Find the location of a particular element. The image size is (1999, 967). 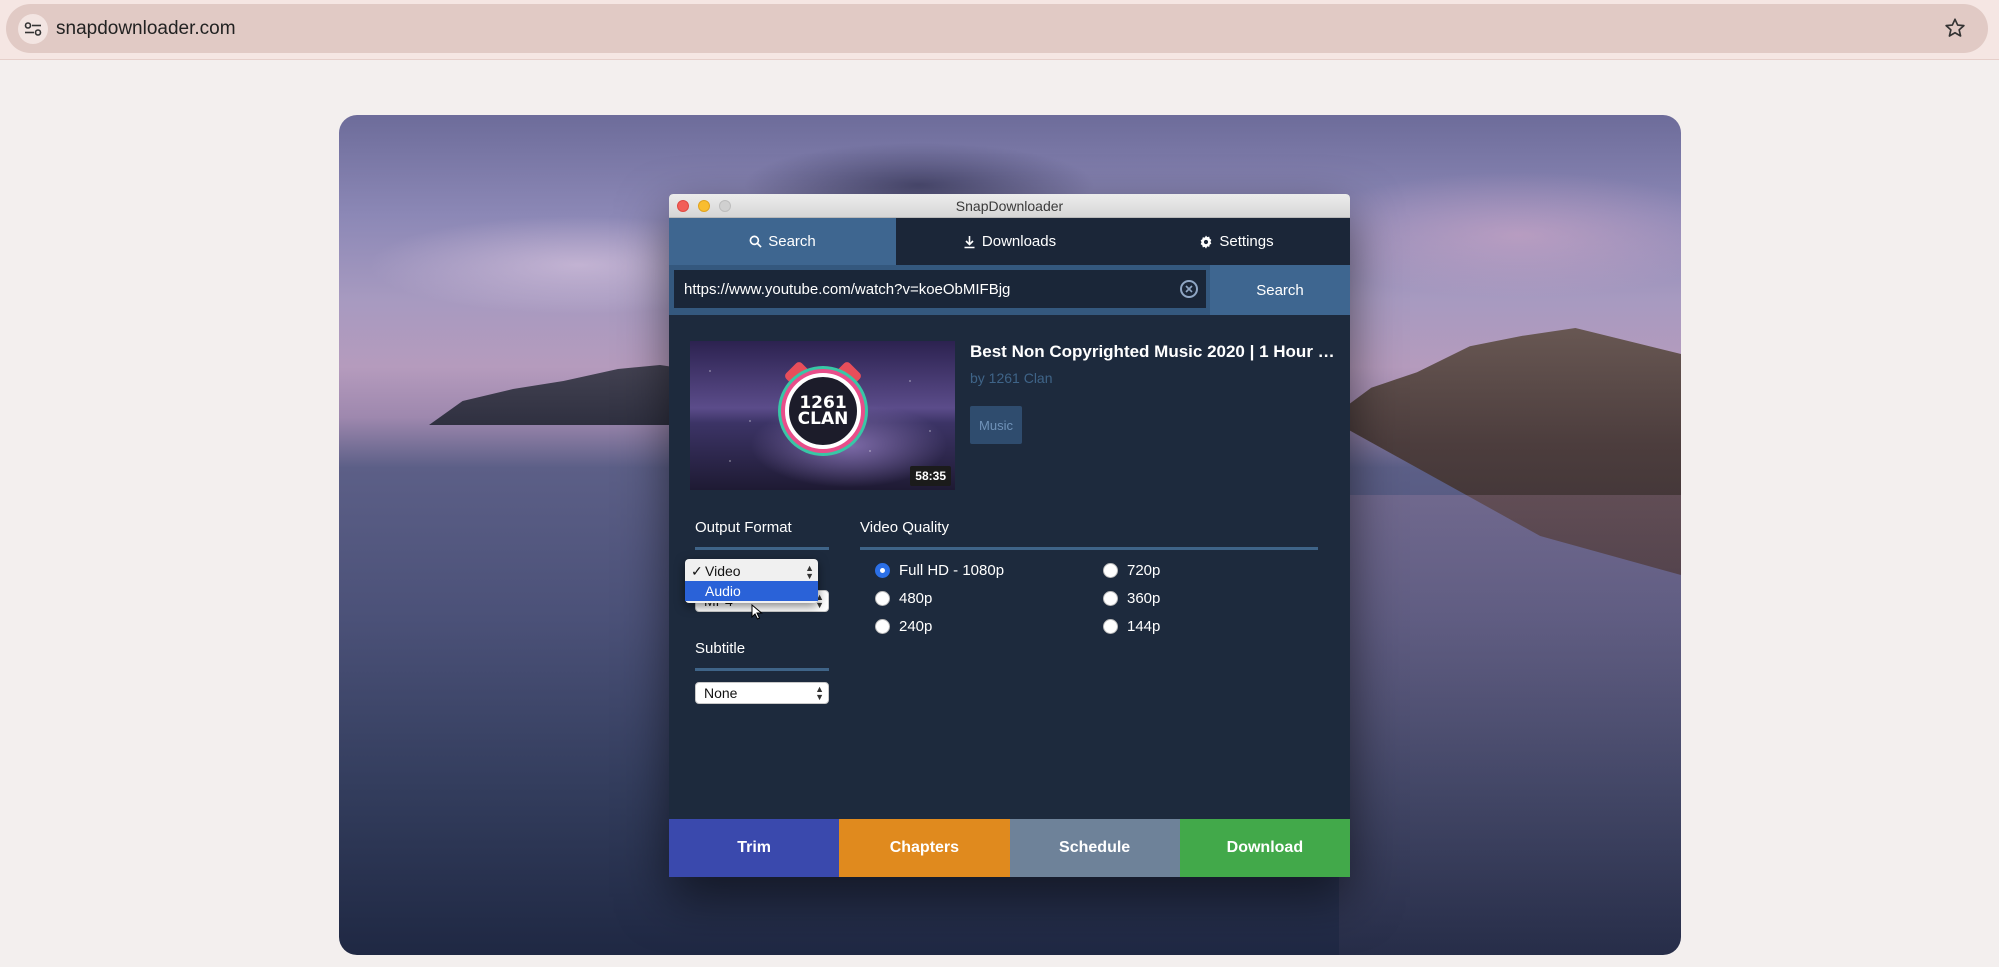

video-quality-label: Video Quality is located at coordinates (904, 527).